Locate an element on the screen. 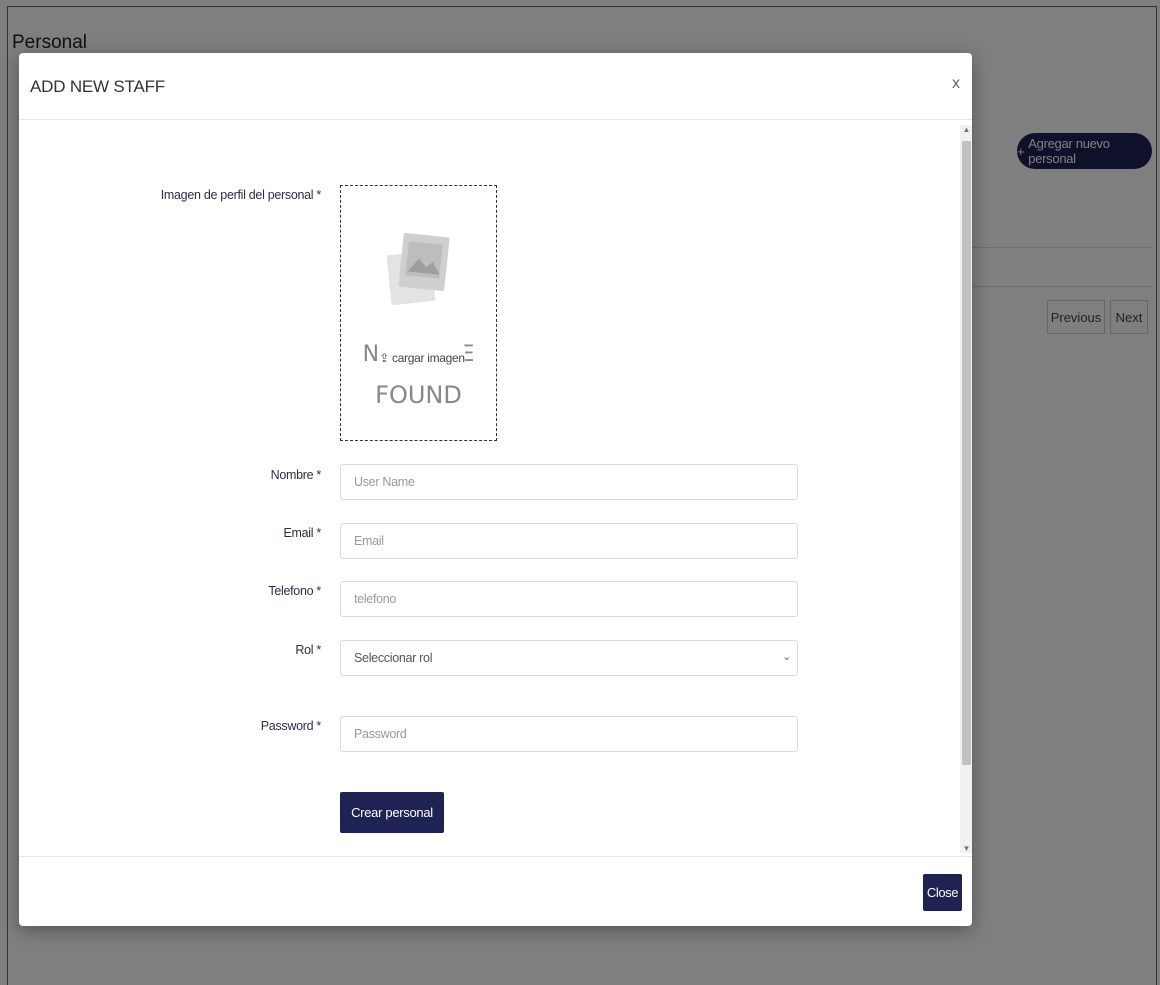 The width and height of the screenshot is (1160, 985). telefono-label: Telefono * is located at coordinates (294, 591).